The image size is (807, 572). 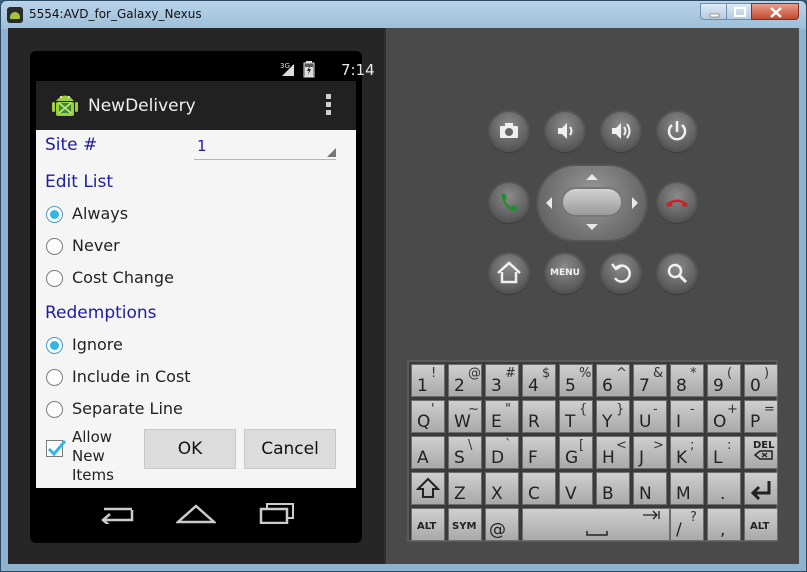 I want to click on cancel-button: Cancel, so click(x=290, y=449).